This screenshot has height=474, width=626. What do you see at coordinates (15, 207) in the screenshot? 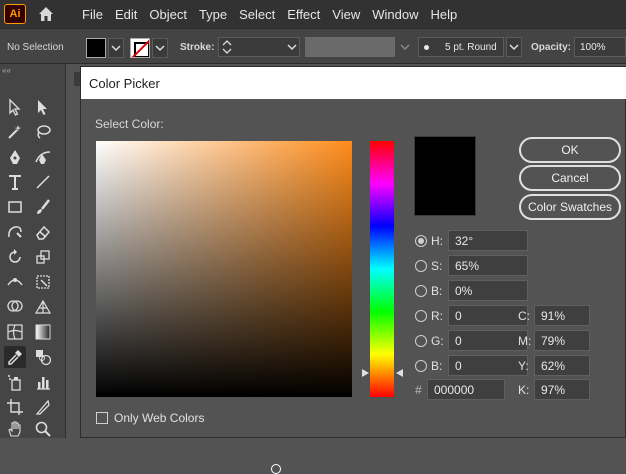
I see `rectangle-tool-icon` at bounding box center [15, 207].